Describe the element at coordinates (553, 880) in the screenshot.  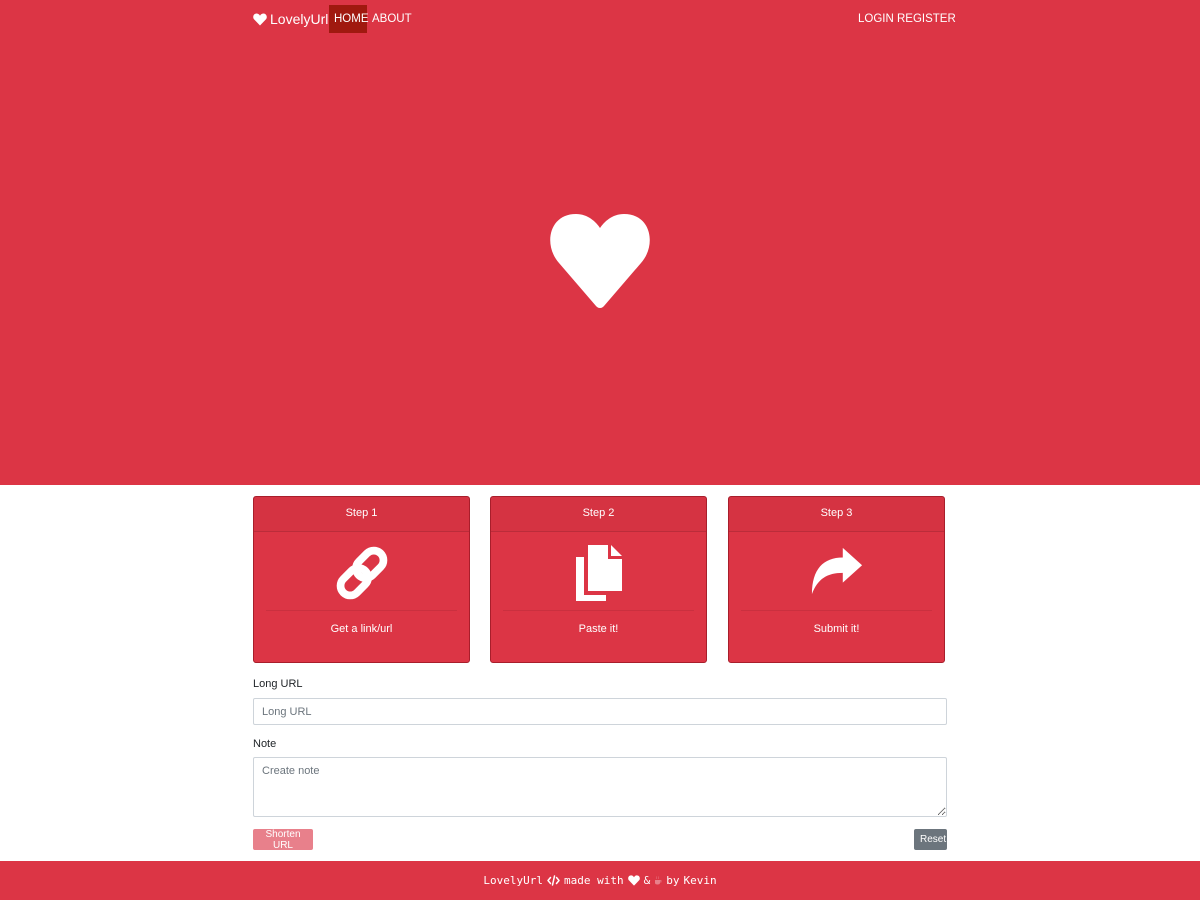
I see `code-icon` at that location.